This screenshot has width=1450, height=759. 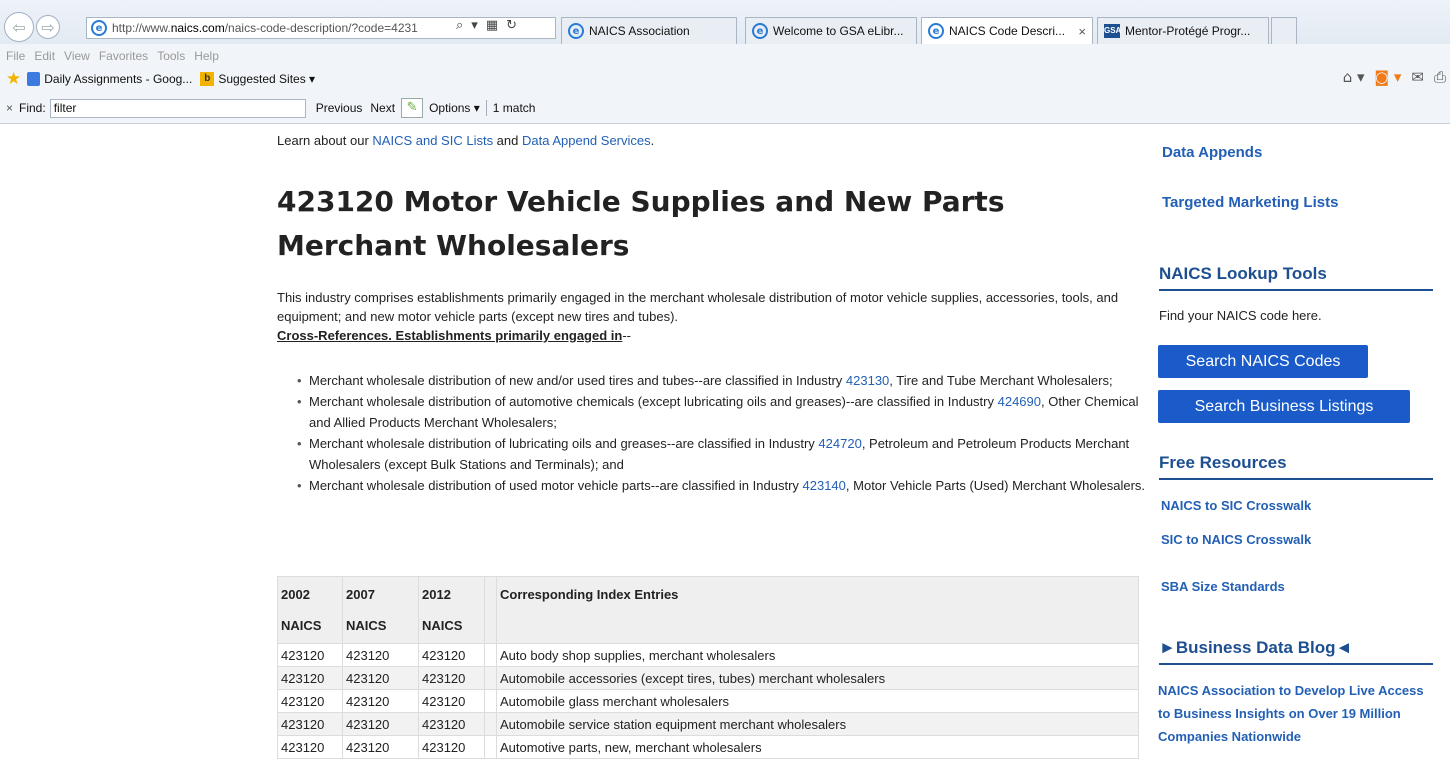 What do you see at coordinates (412, 108) in the screenshot?
I see `highlight-icon: ✎` at bounding box center [412, 108].